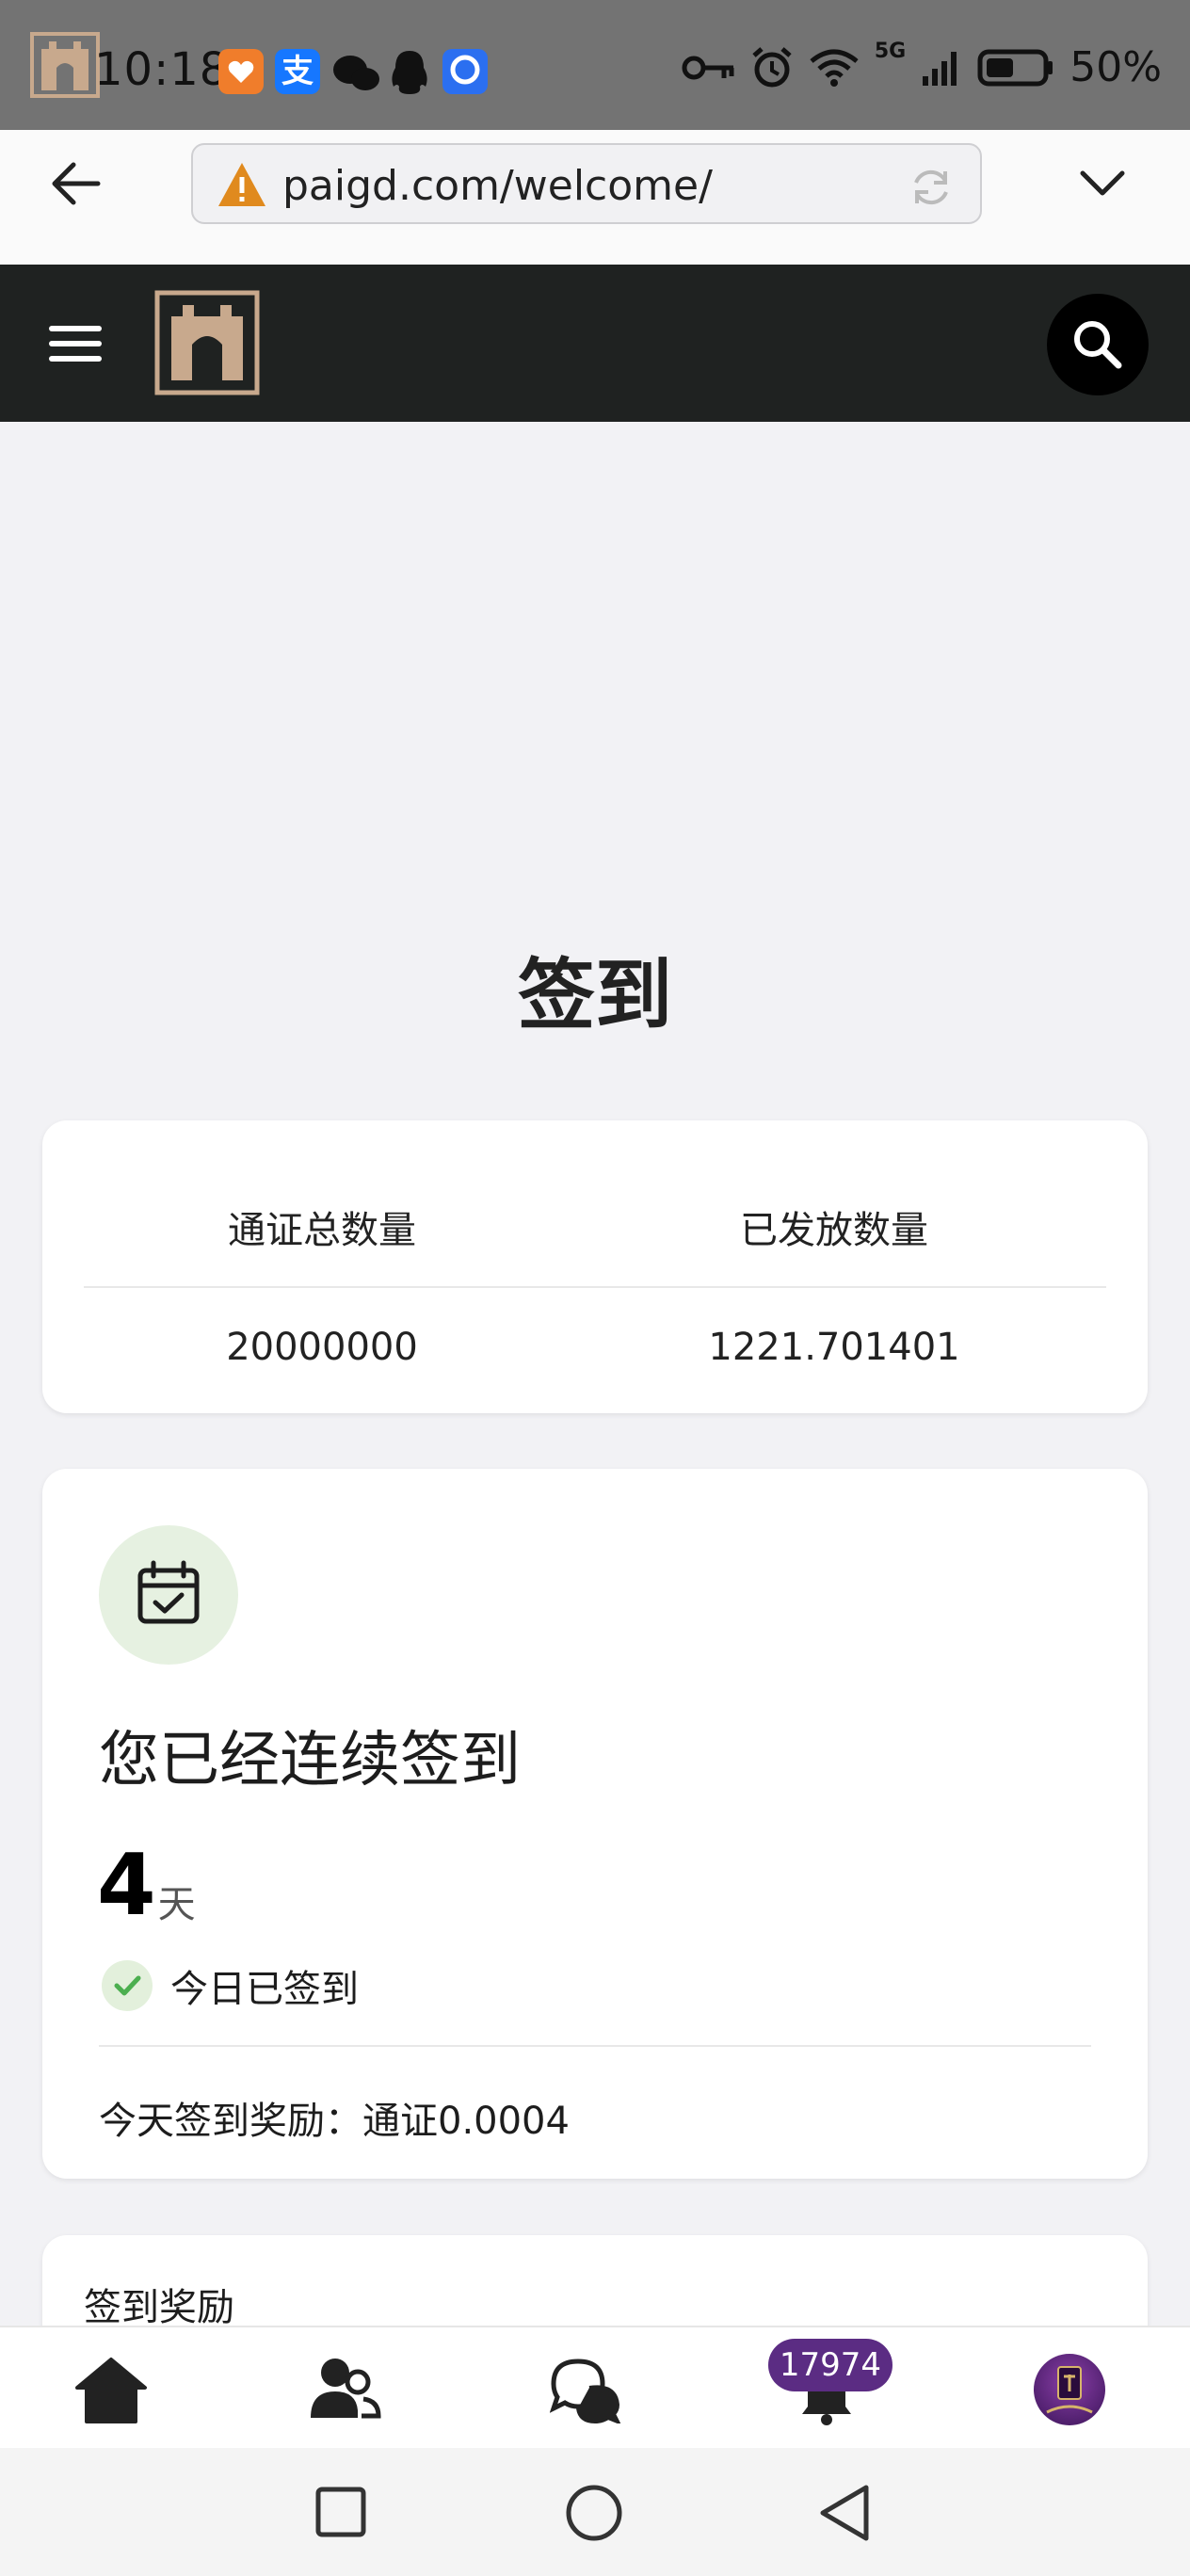 This screenshot has height=2576, width=1190. What do you see at coordinates (772, 66) in the screenshot?
I see `alarm-icon` at bounding box center [772, 66].